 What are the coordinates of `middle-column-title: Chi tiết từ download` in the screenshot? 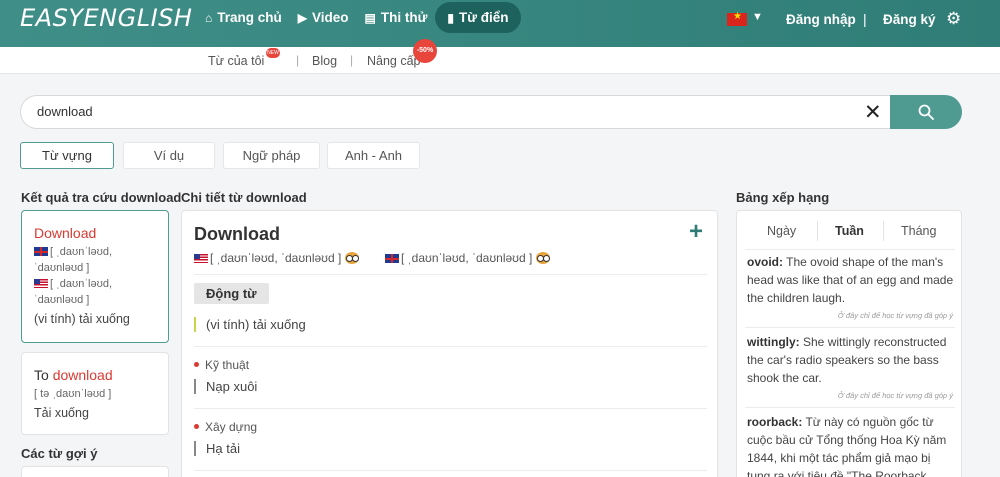 It's located at (244, 197).